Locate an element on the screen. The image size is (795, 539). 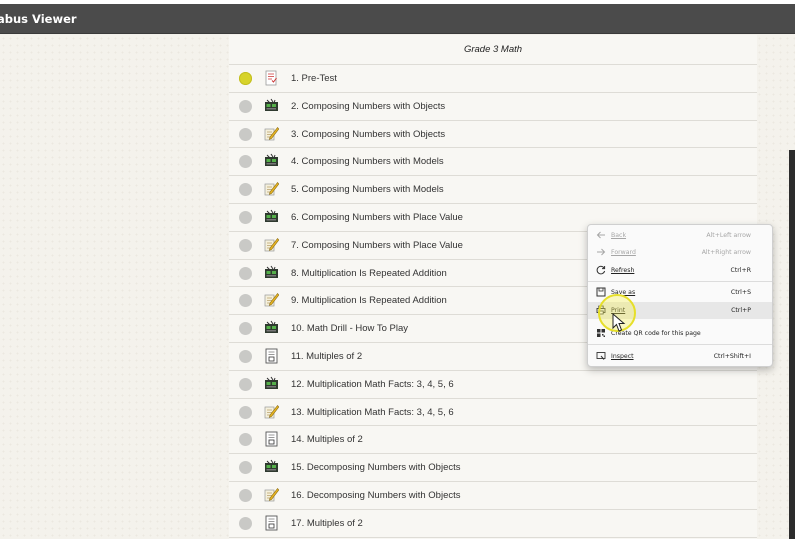
inspect-icon is located at coordinates (601, 356).